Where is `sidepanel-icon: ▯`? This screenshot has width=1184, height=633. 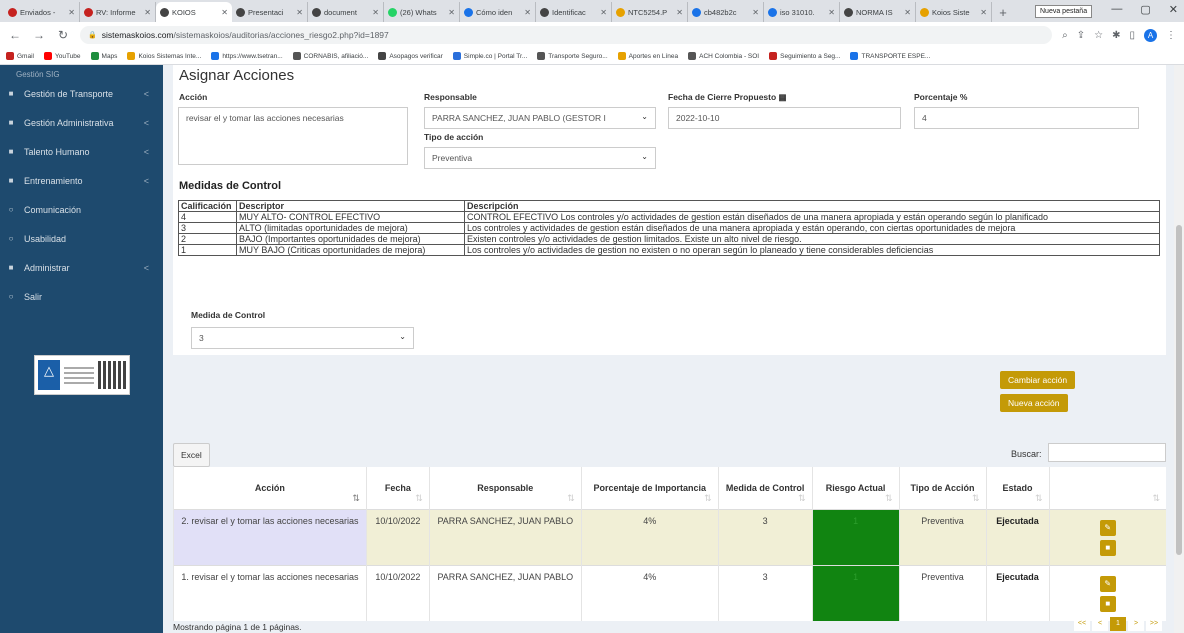
sidepanel-icon: ▯ is located at coordinates (1132, 35).